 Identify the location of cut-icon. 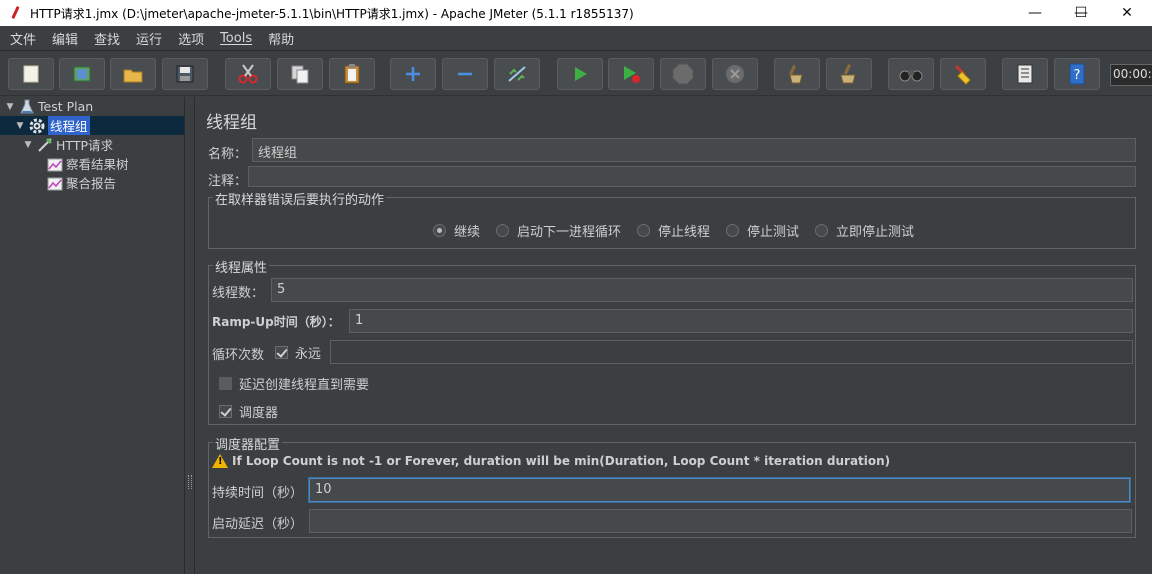
(248, 74).